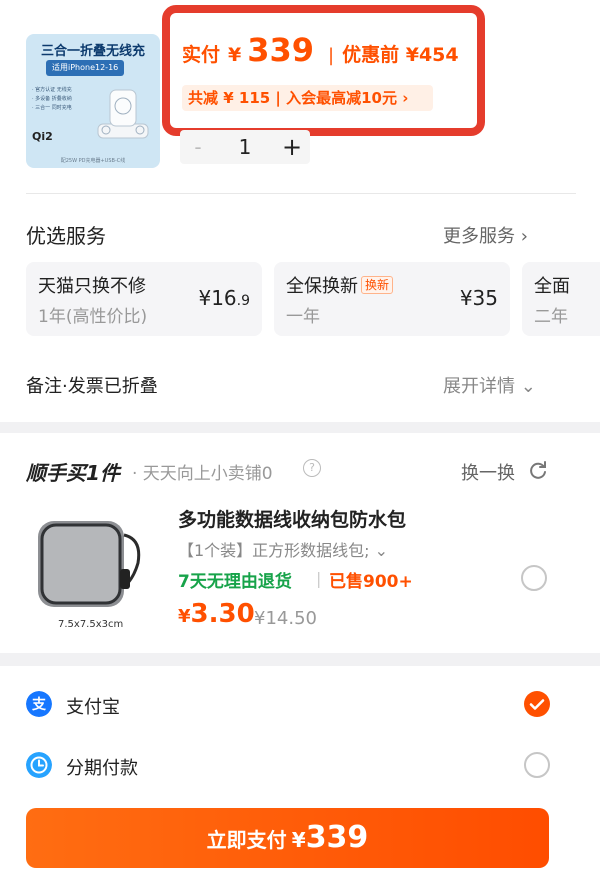 Image resolution: width=600 pixels, height=887 pixels. What do you see at coordinates (92, 51) in the screenshot?
I see `thumbnail-title: 三合一折叠无线充` at bounding box center [92, 51].